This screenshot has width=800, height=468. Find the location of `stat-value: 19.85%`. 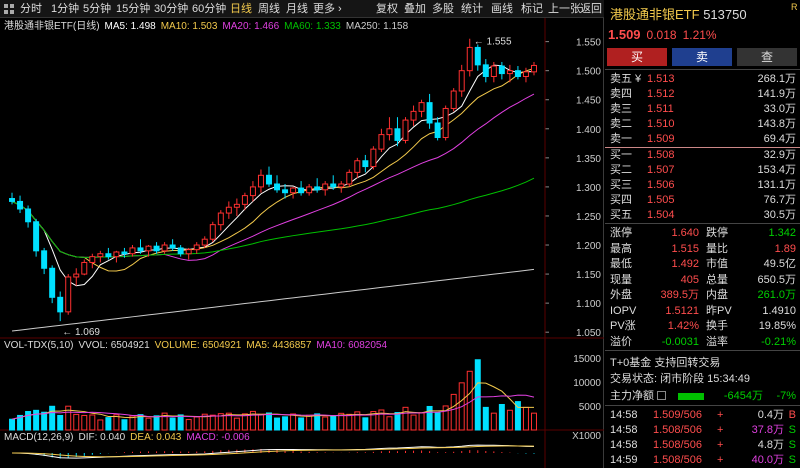

stat-value: 19.85% is located at coordinates (777, 326).